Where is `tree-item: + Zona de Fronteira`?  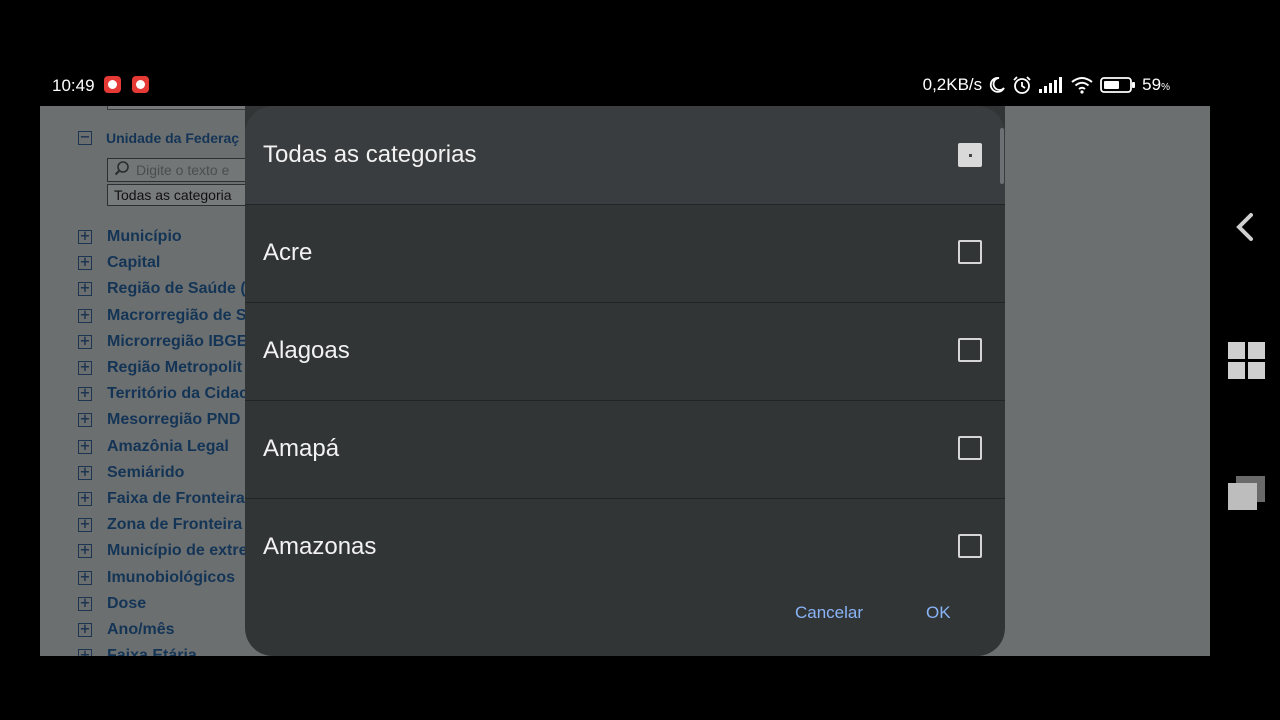 tree-item: + Zona de Fronteira is located at coordinates (163, 525).